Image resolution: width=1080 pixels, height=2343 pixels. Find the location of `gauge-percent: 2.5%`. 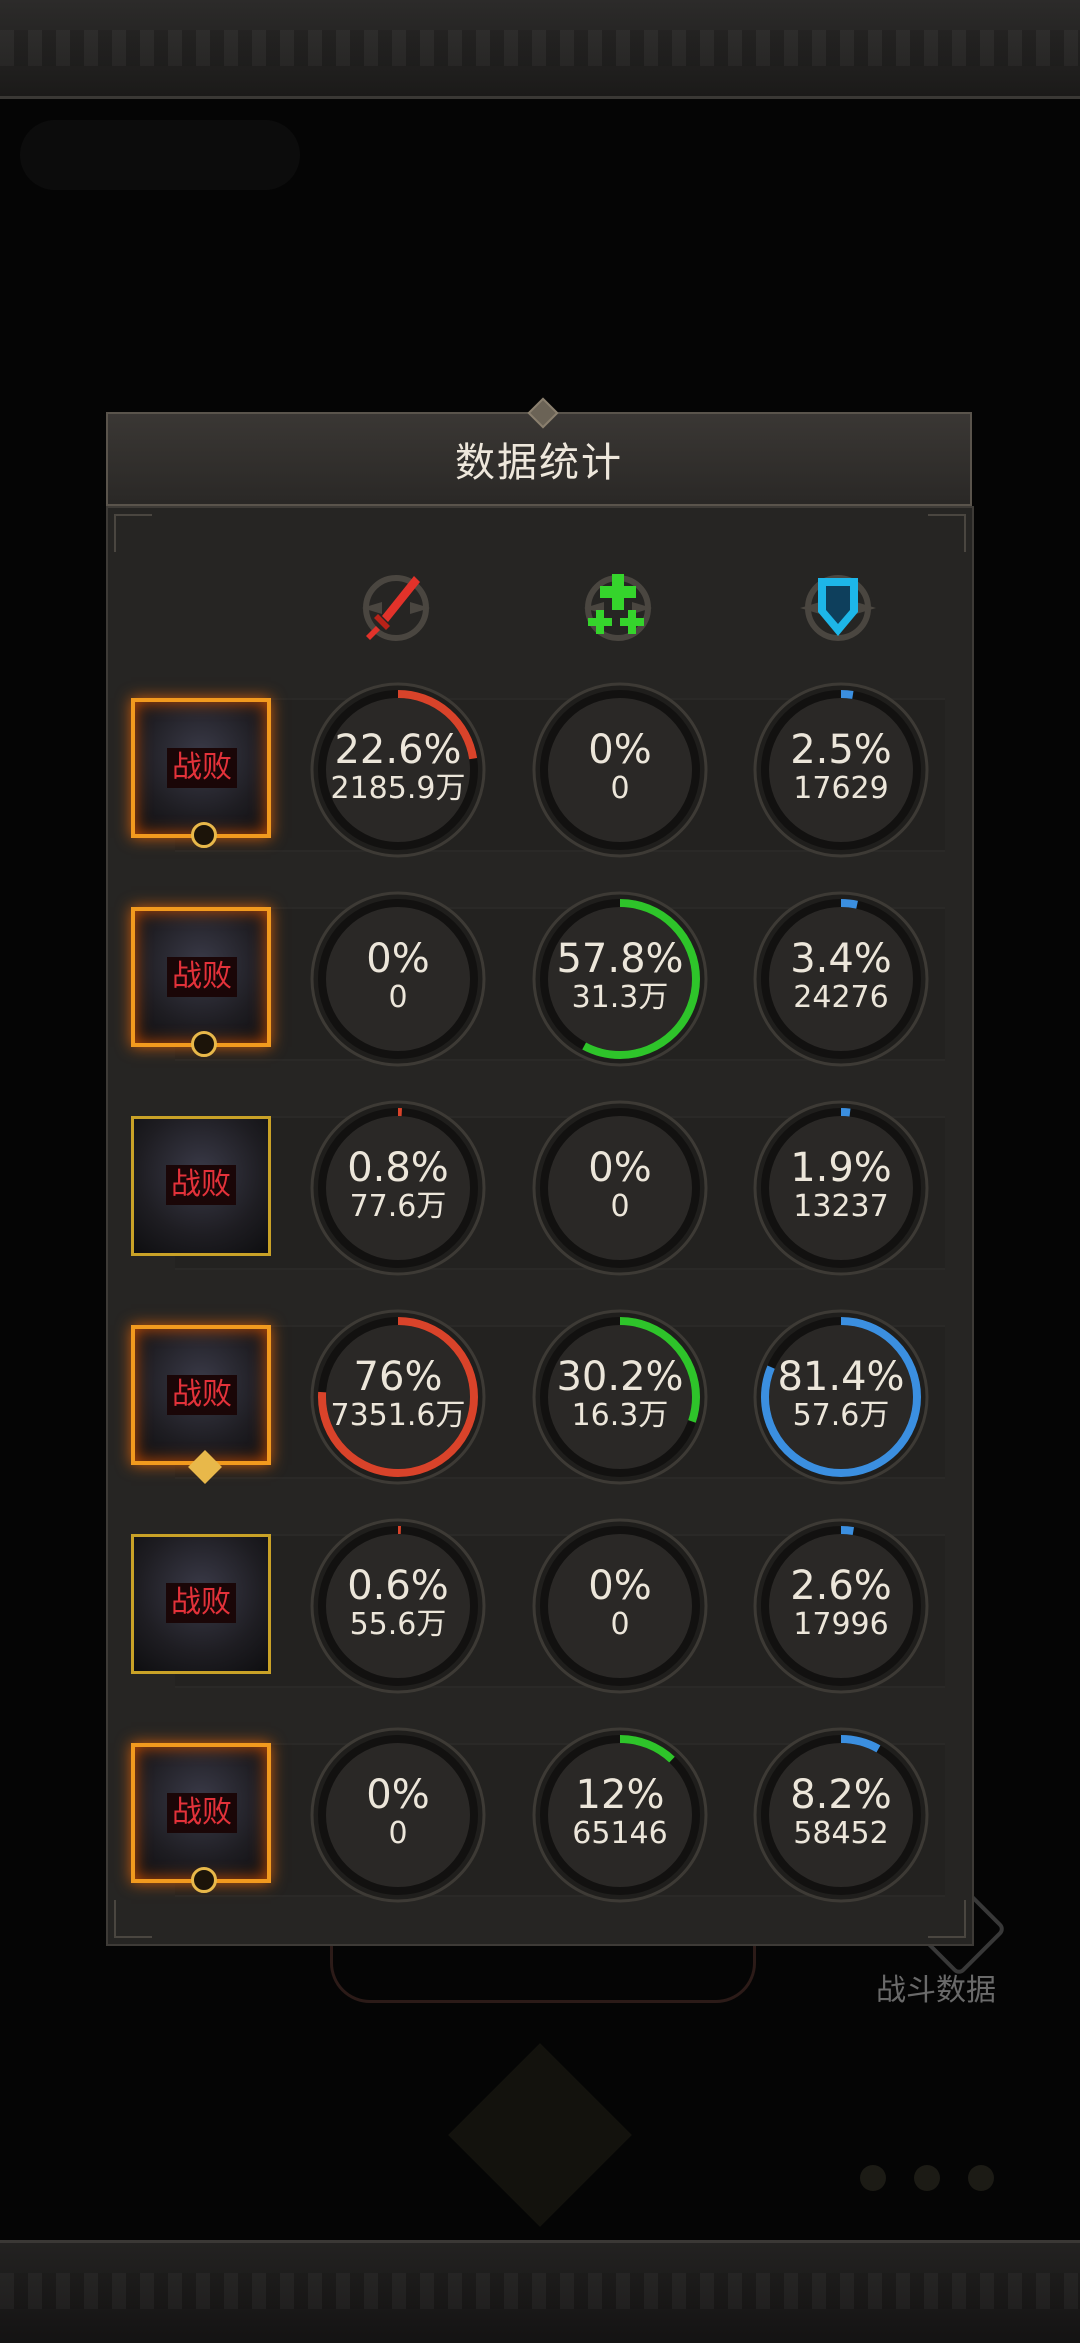

gauge-percent: 2.5% is located at coordinates (841, 750).